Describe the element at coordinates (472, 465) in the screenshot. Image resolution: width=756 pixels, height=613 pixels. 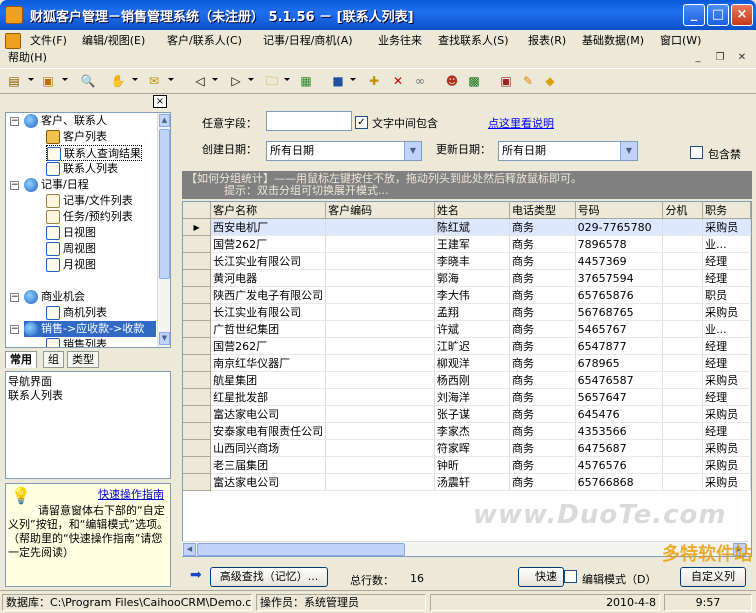
I see `cell-name: 钟昕` at that location.